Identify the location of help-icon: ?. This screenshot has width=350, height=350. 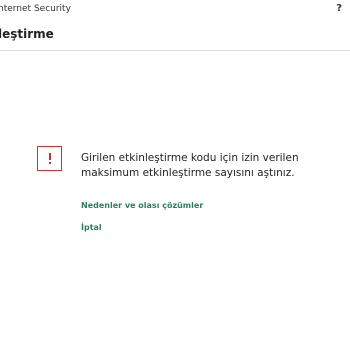
(339, 8).